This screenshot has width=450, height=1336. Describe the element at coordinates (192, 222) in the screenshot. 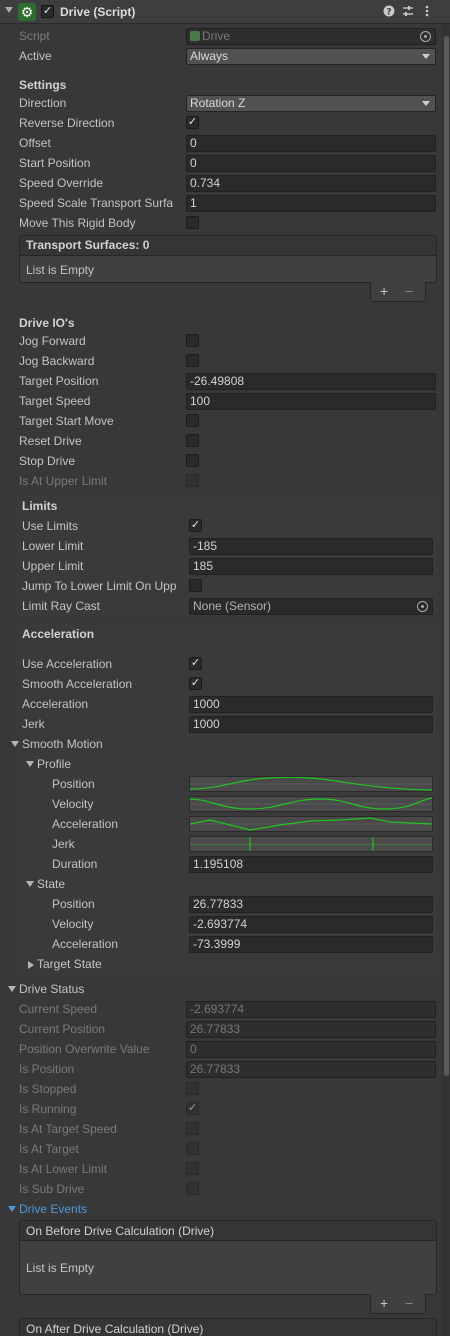

I see `move-rigid-body-checkbox` at that location.